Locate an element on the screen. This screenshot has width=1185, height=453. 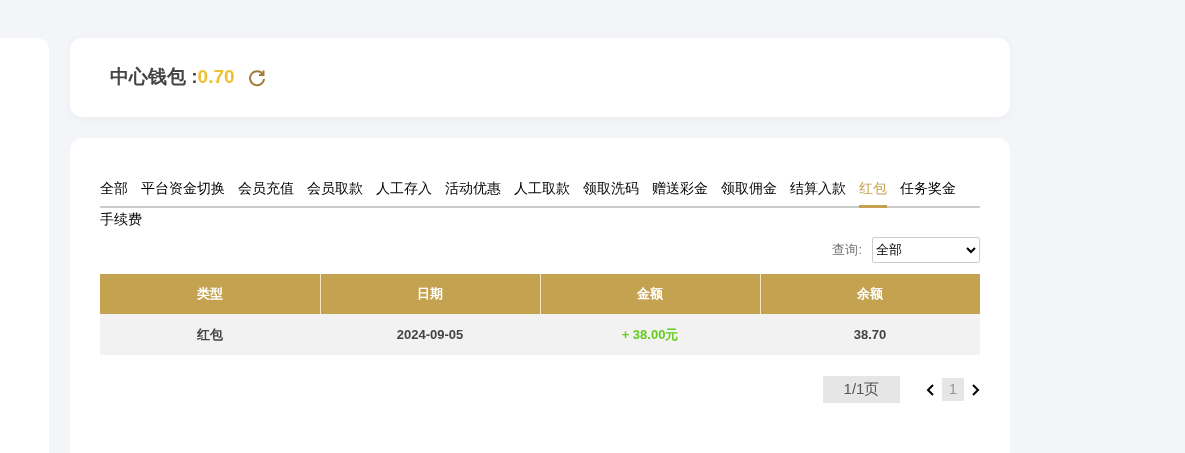
filter-tab: 全部 is located at coordinates (114, 191).